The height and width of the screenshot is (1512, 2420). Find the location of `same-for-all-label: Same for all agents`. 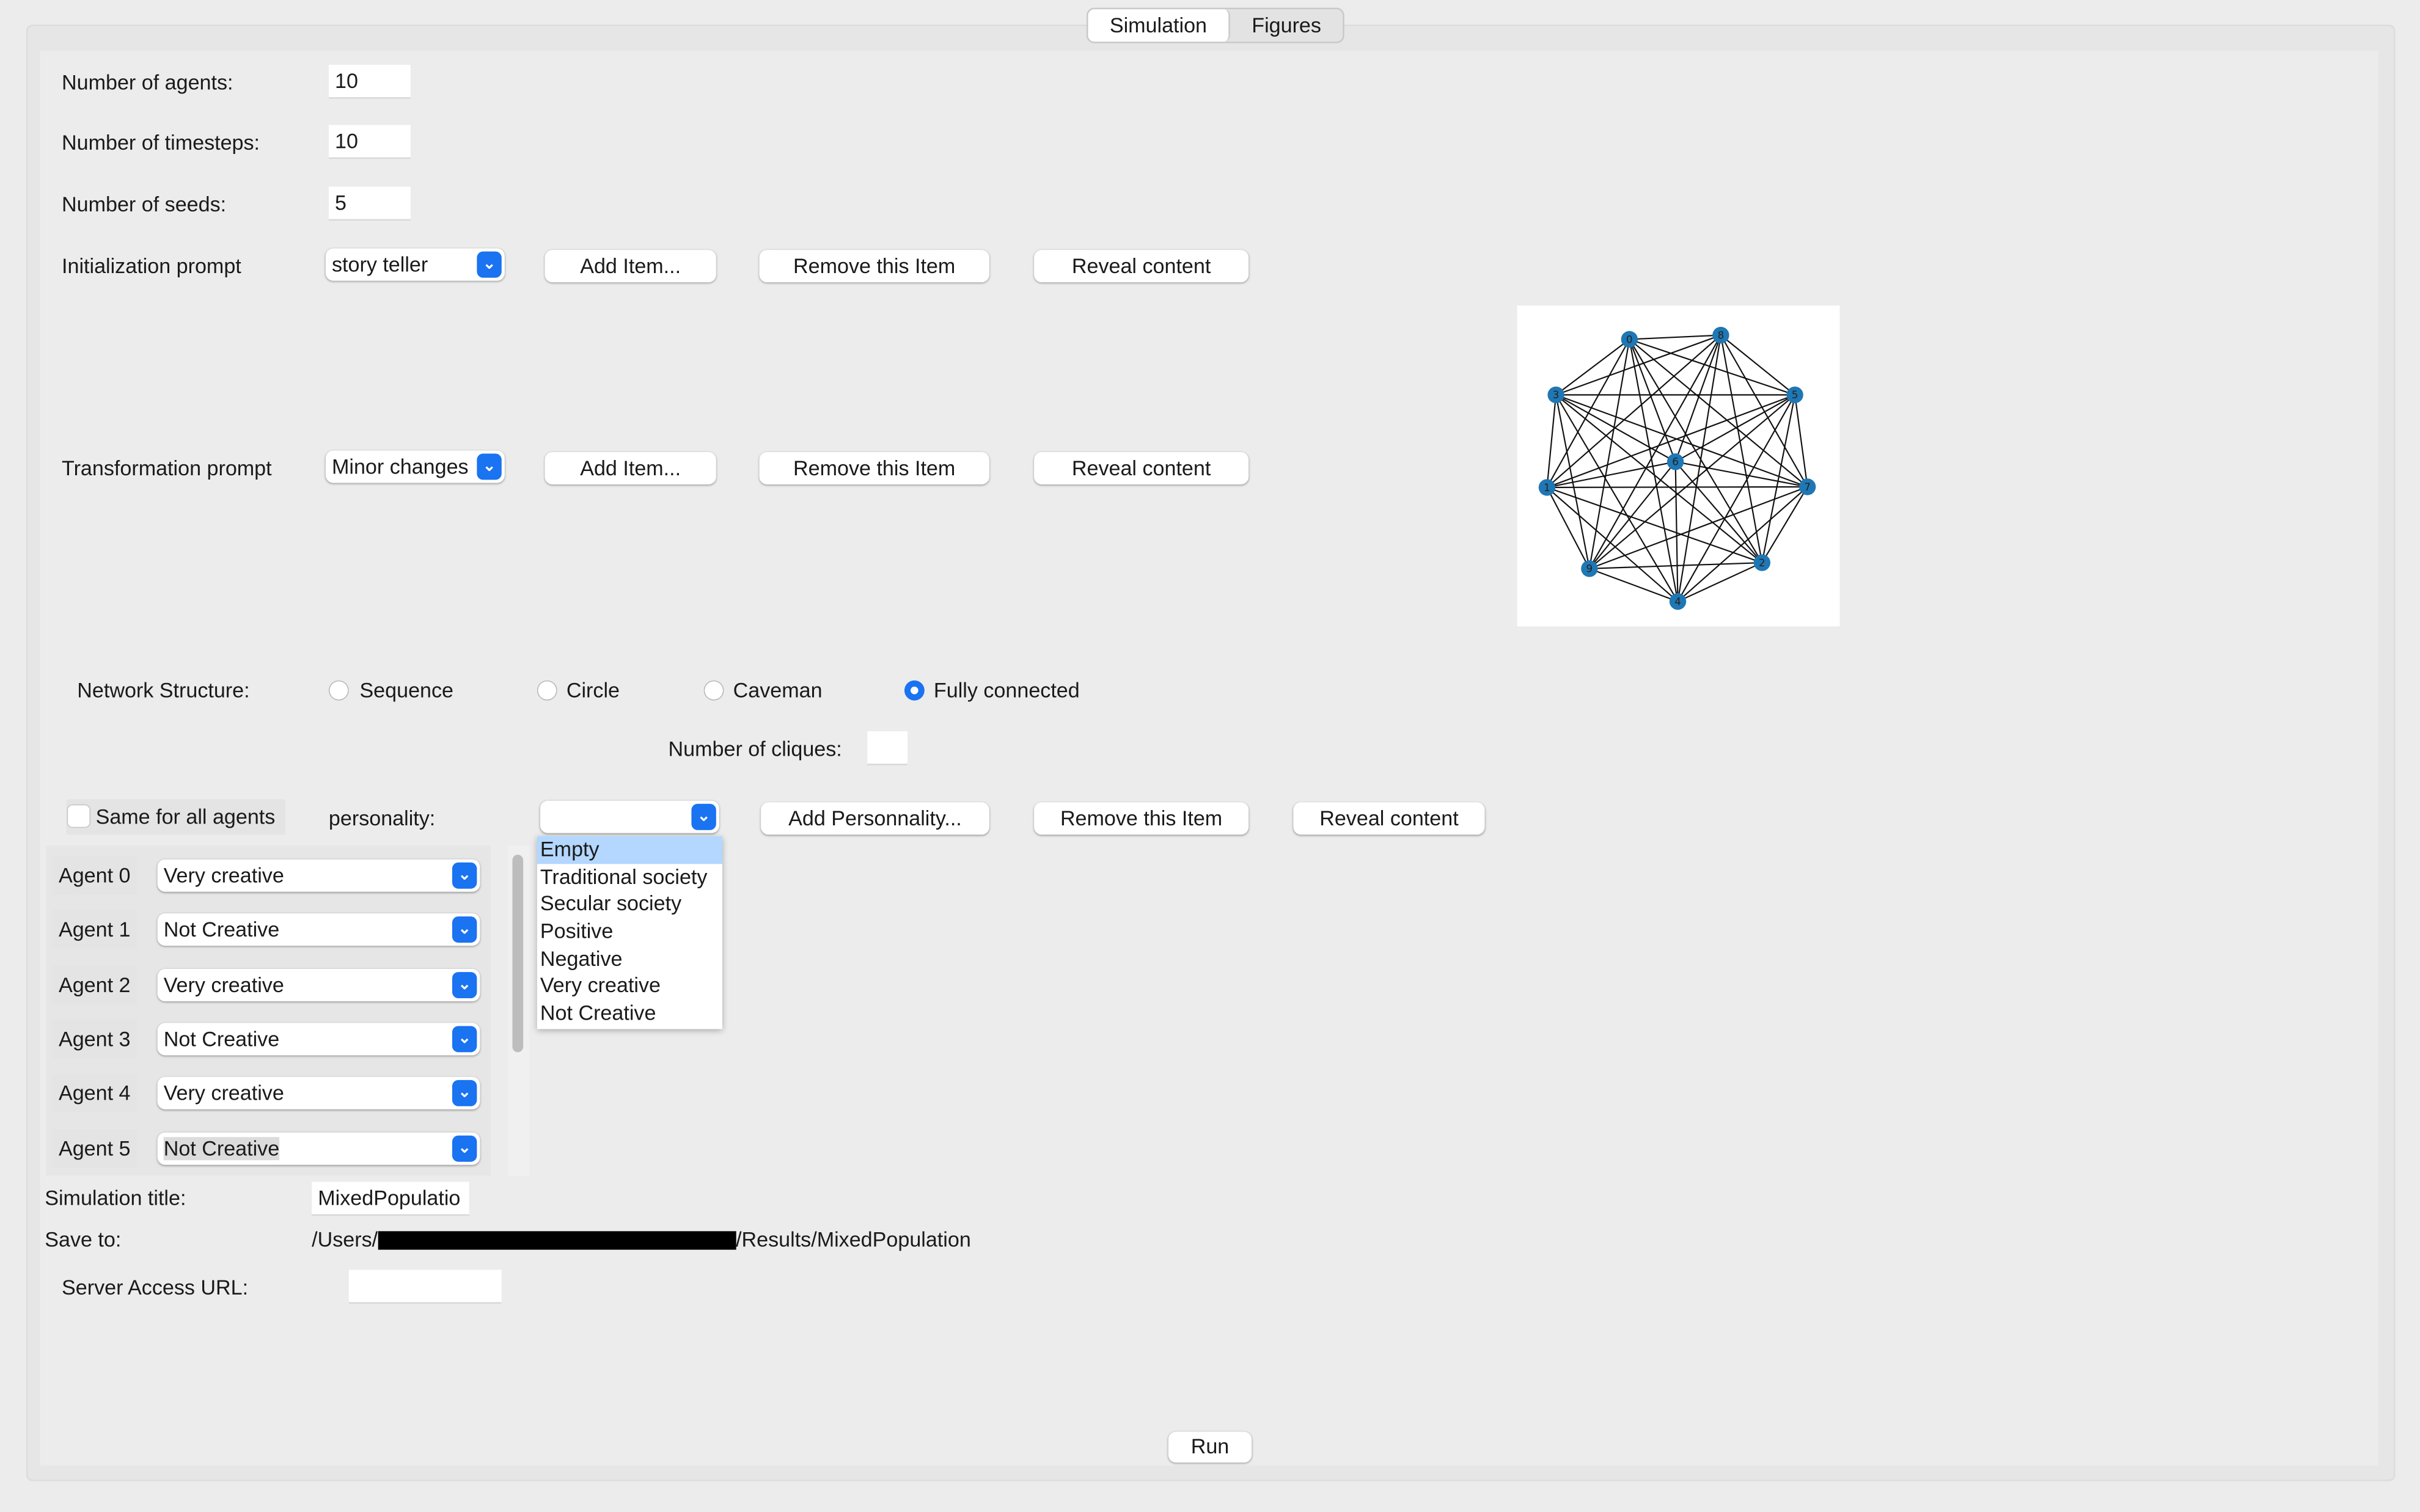

same-for-all-label: Same for all agents is located at coordinates (186, 817).